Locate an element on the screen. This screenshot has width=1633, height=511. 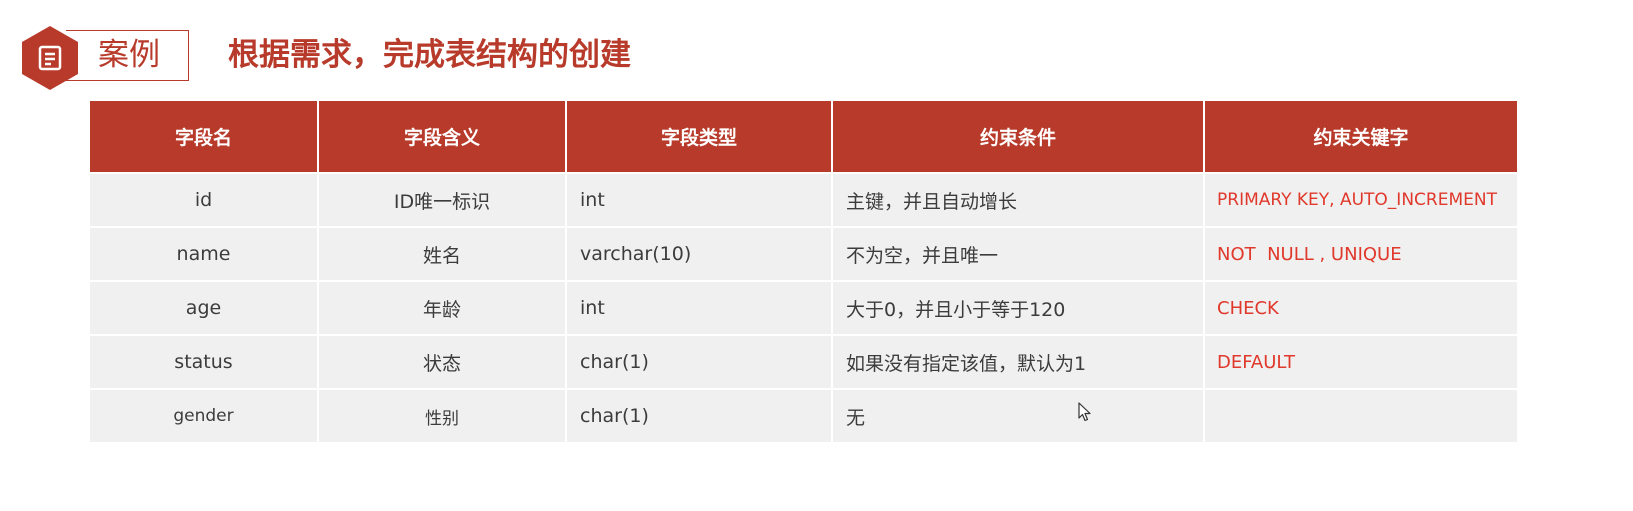
cell-constraint-keyword: PRIMARY KEY, AUTO_INCREMENT is located at coordinates (1361, 199).